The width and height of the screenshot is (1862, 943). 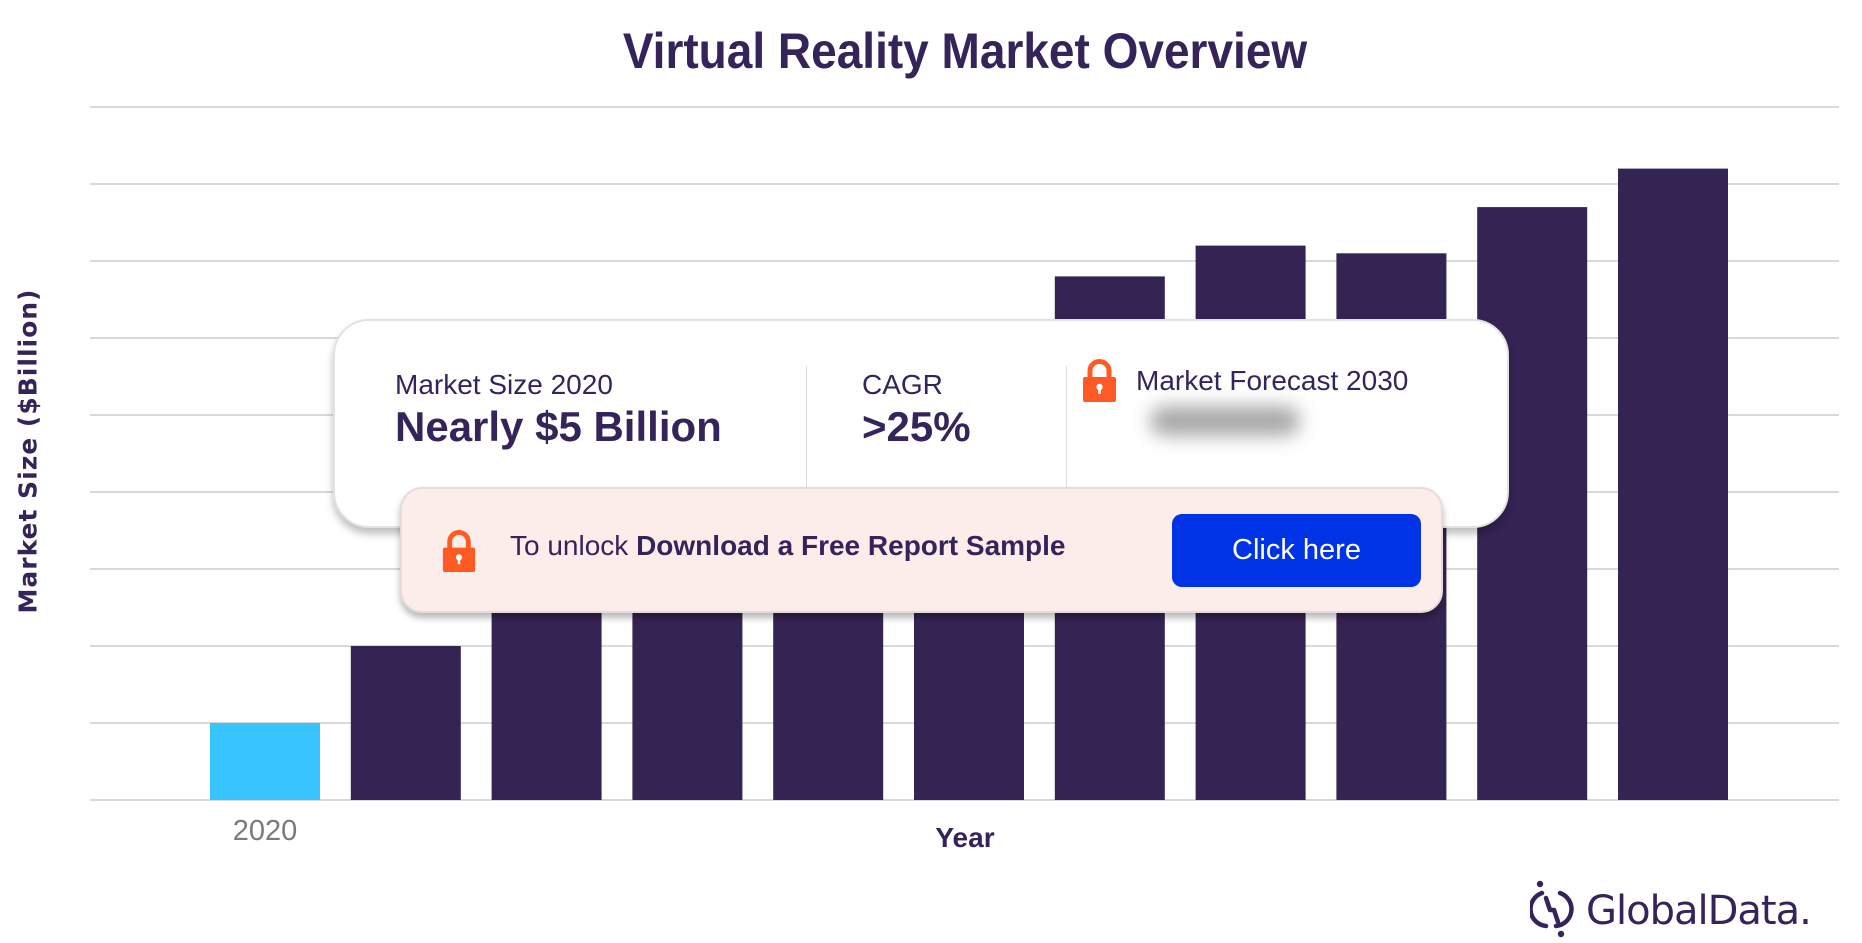 What do you see at coordinates (902, 384) in the screenshot?
I see `cagr-label: CAGR` at bounding box center [902, 384].